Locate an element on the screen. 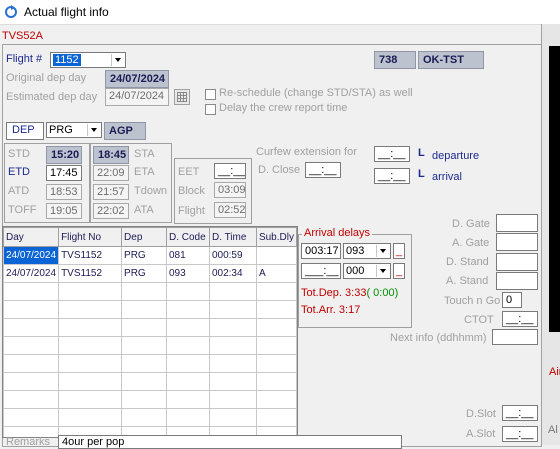  atd-label: ATD is located at coordinates (19, 191).